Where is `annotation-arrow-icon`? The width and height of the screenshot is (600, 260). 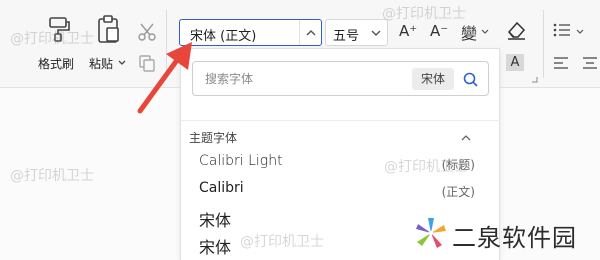
annotation-arrow-icon is located at coordinates (164, 78).